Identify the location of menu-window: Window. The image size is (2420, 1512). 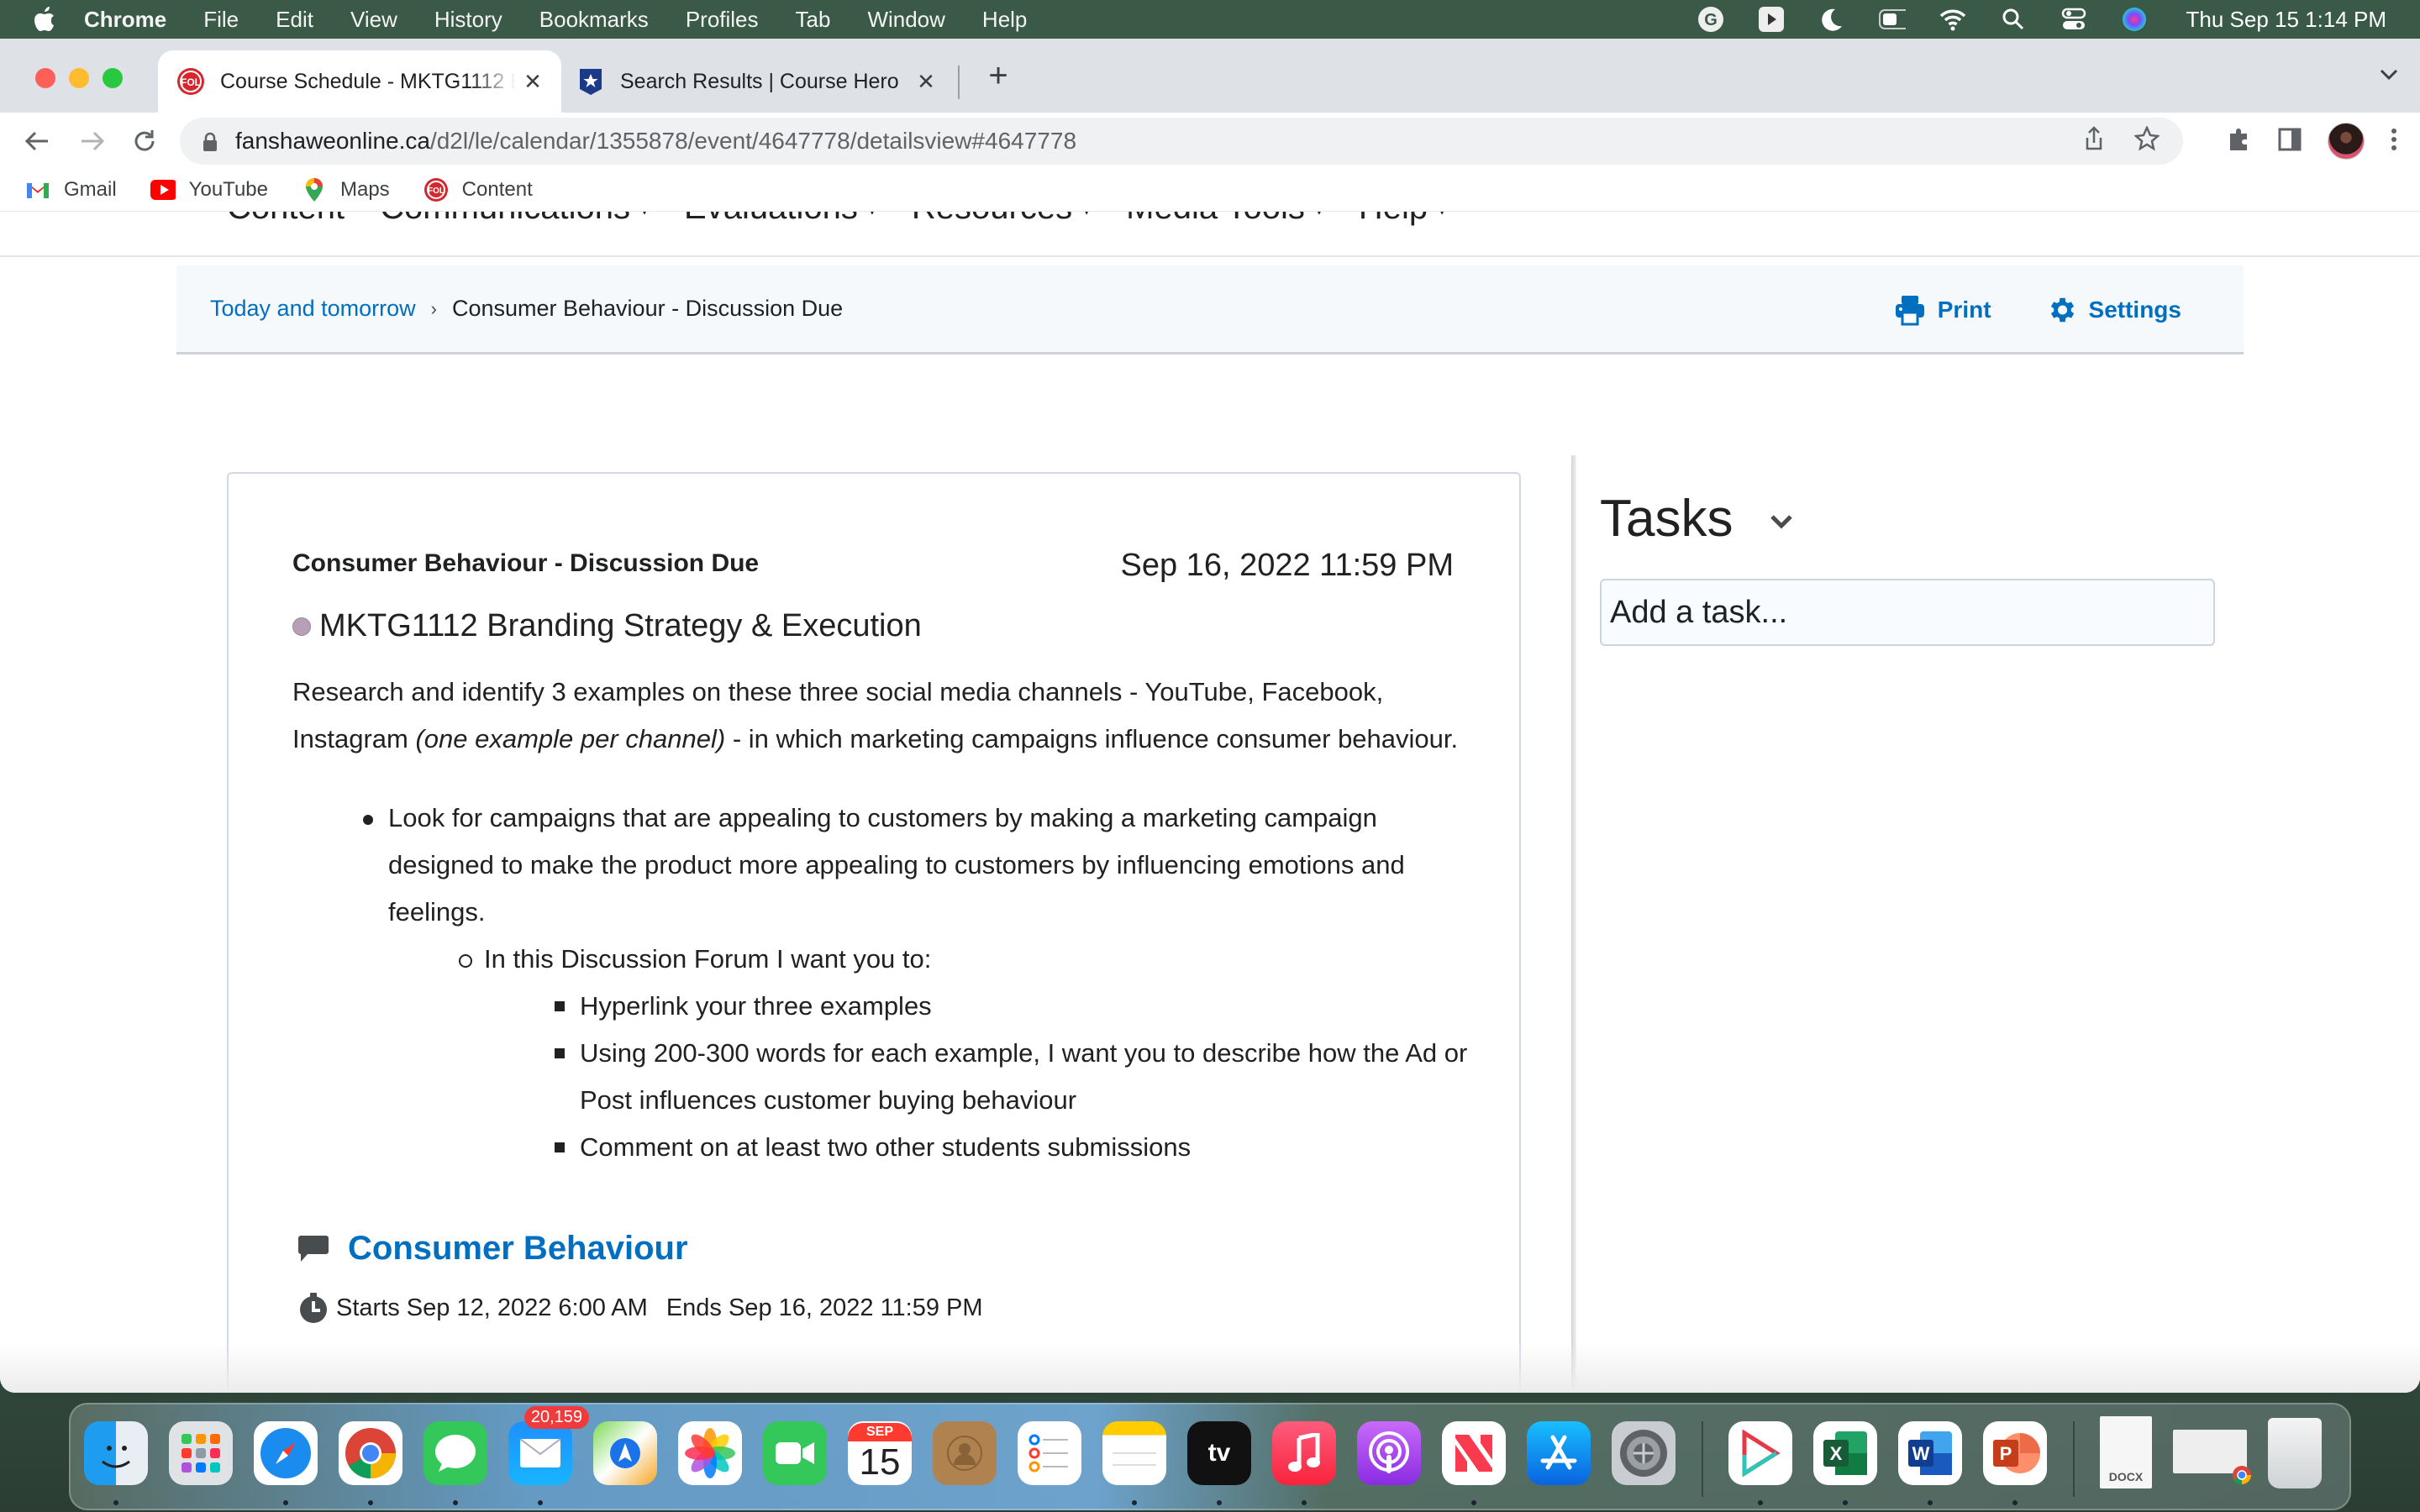
(905, 20).